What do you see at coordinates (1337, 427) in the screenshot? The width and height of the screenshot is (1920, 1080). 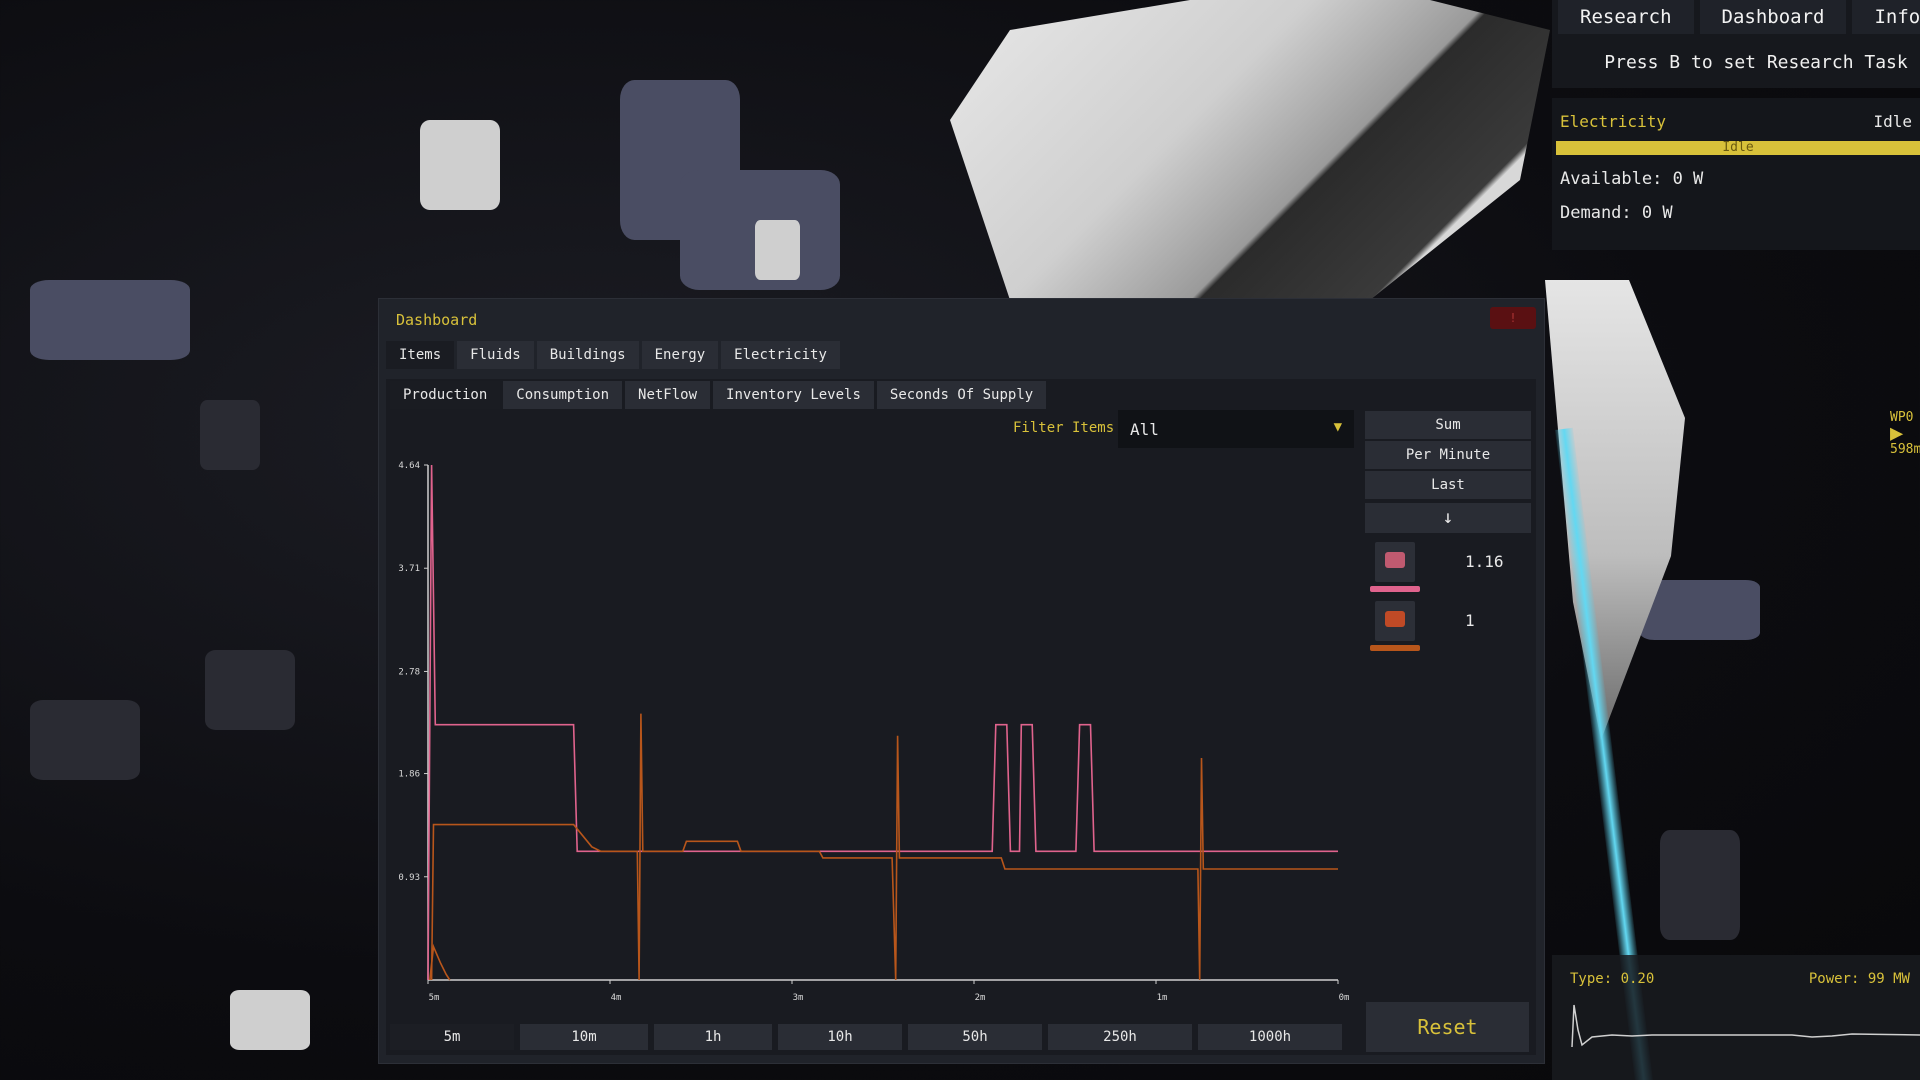 I see `chevron-down-icon: ▼` at bounding box center [1337, 427].